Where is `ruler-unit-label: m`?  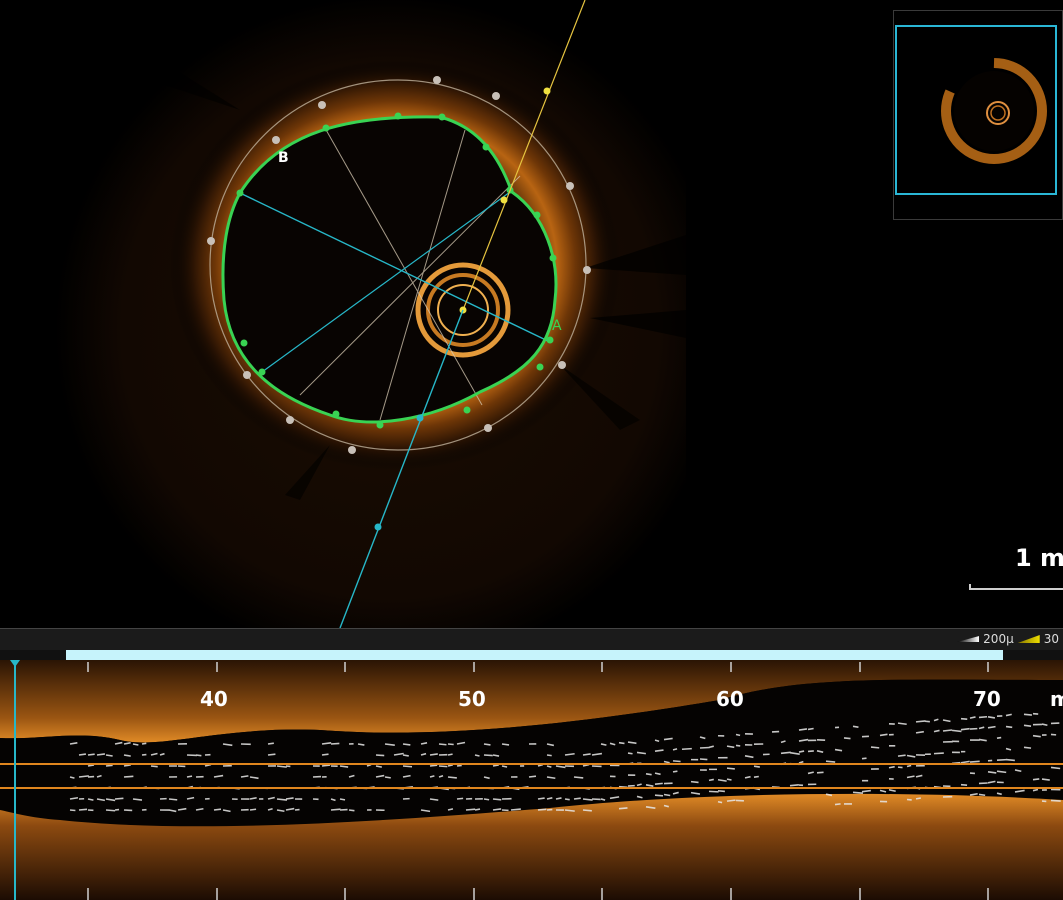 ruler-unit-label: m is located at coordinates (1056, 699).